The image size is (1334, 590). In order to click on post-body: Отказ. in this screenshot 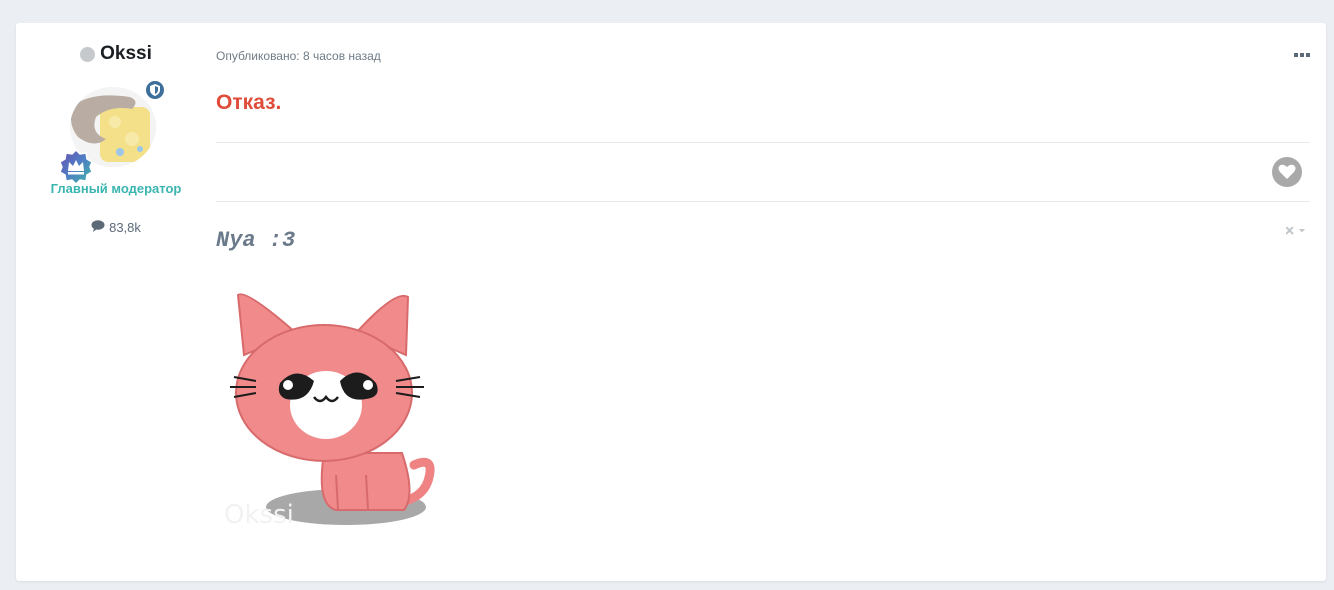, I will do `click(249, 102)`.